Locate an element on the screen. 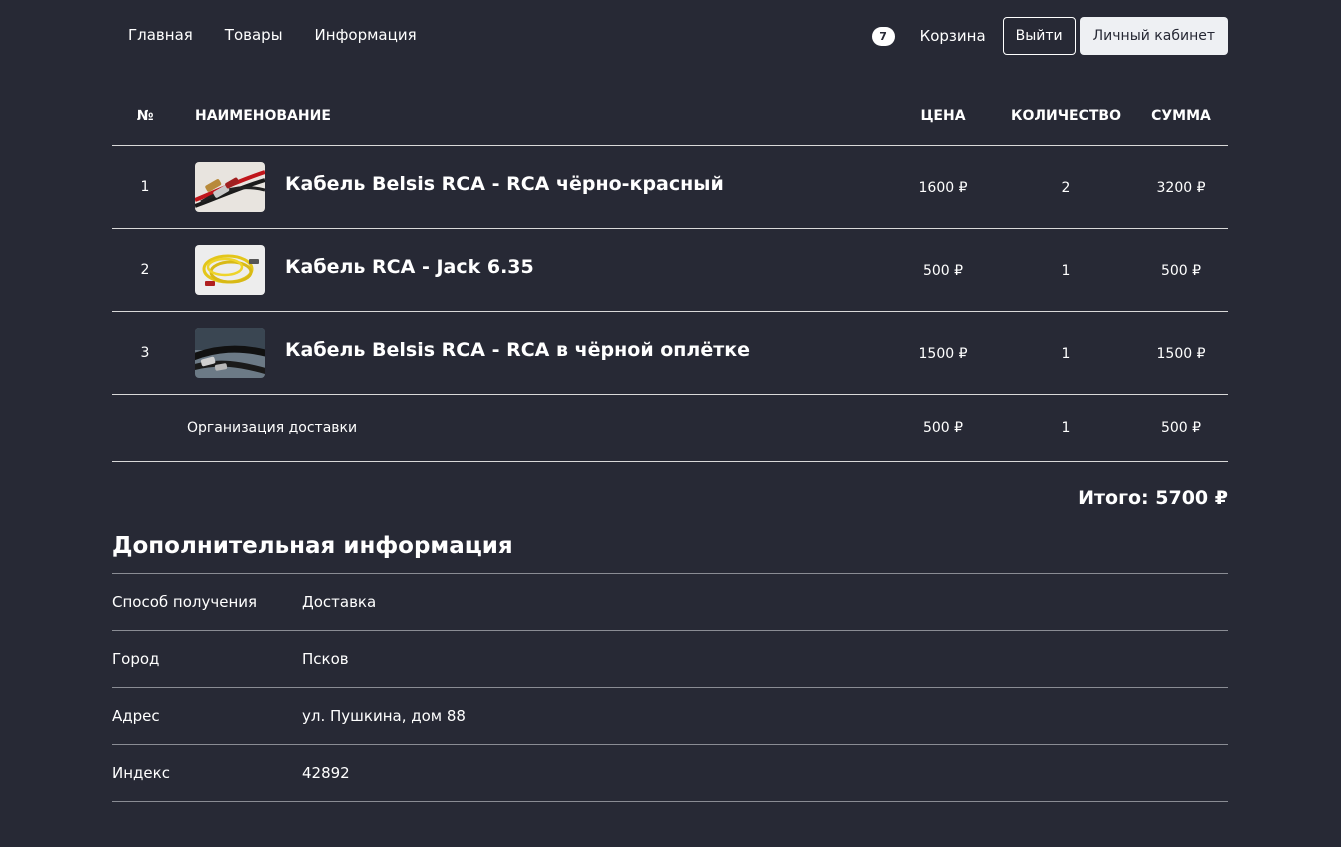  info-value: Доставка is located at coordinates (339, 601).